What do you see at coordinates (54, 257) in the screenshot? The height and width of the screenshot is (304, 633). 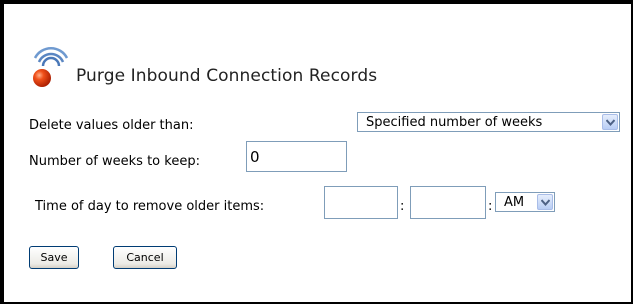 I see `save-button: Save` at bounding box center [54, 257].